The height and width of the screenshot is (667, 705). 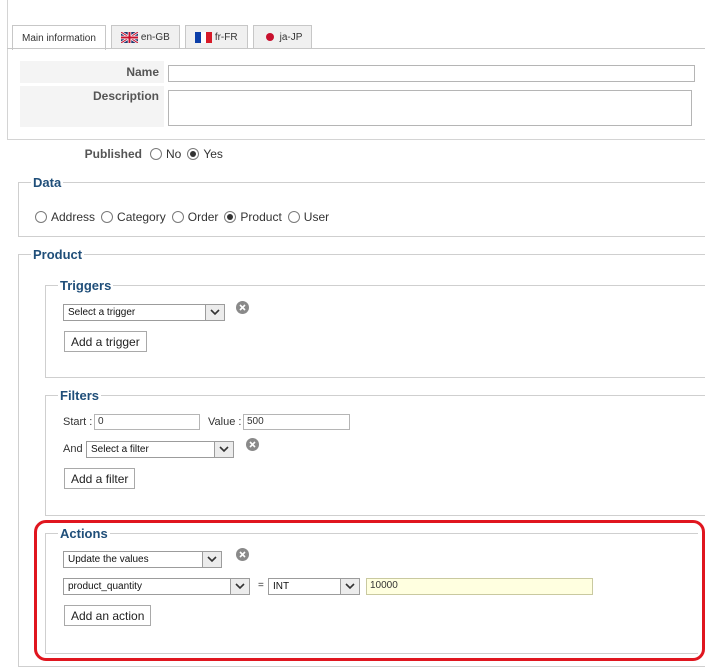 What do you see at coordinates (73, 449) in the screenshot?
I see `and-label: And` at bounding box center [73, 449].